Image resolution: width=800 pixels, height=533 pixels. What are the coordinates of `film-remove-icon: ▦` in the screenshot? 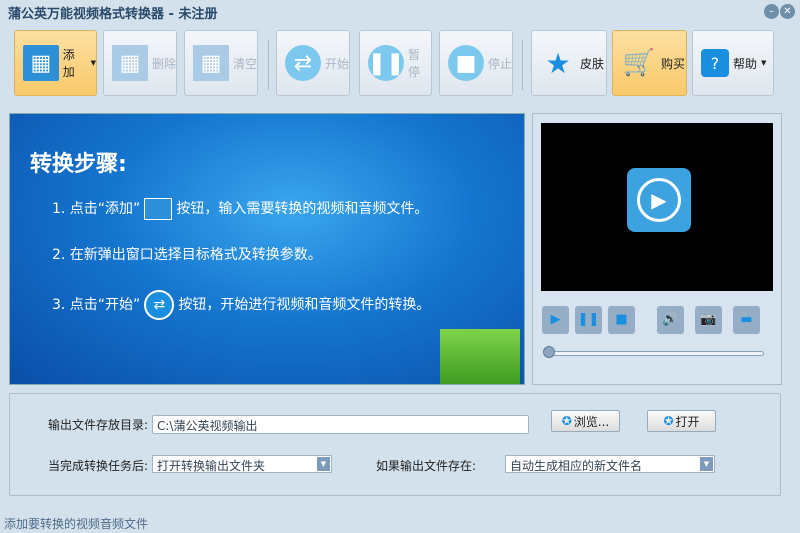 It's located at (130, 63).